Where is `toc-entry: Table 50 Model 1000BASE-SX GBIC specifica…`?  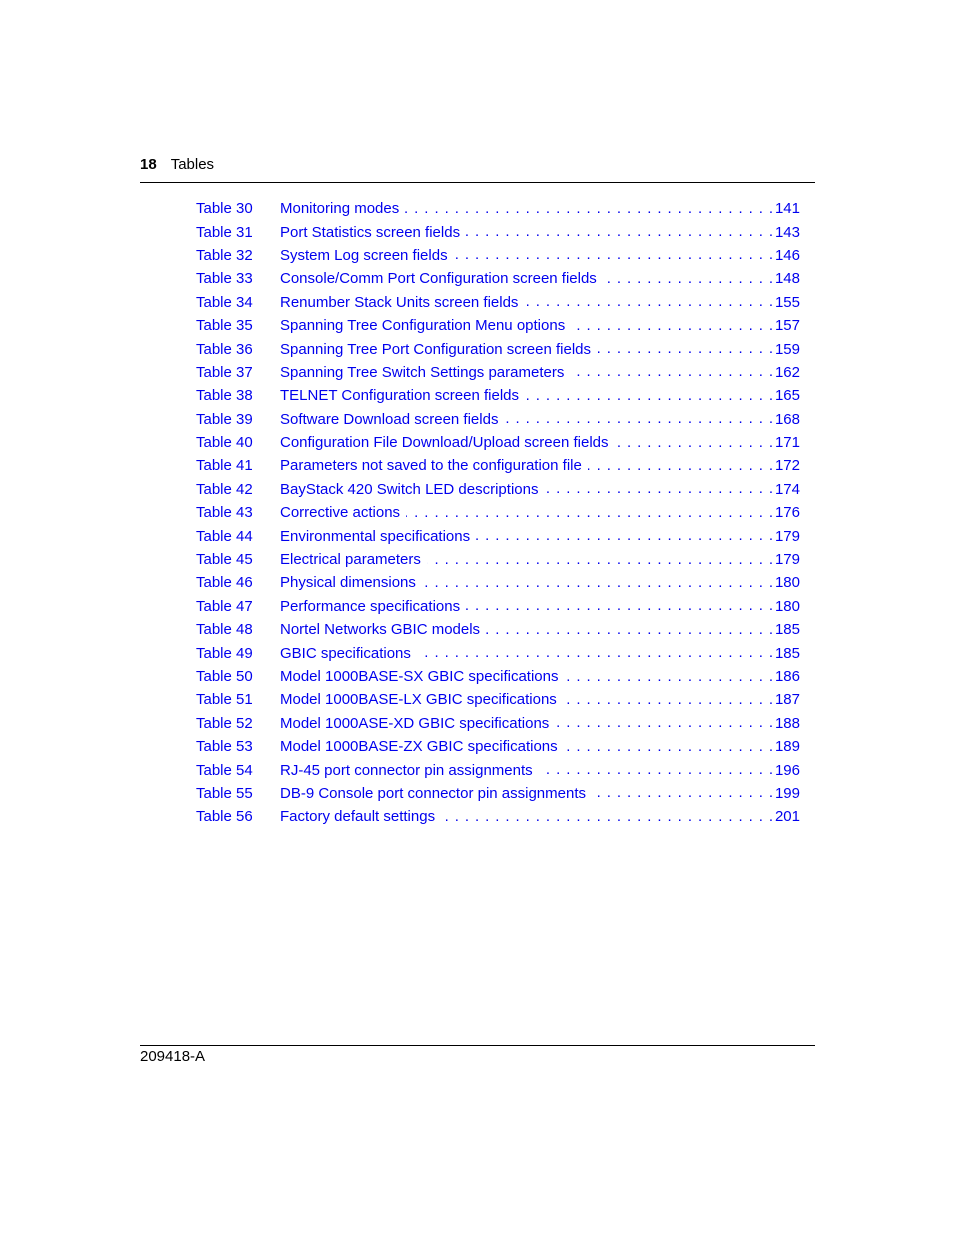 toc-entry: Table 50 Model 1000BASE-SX GBIC specifica… is located at coordinates (498, 676).